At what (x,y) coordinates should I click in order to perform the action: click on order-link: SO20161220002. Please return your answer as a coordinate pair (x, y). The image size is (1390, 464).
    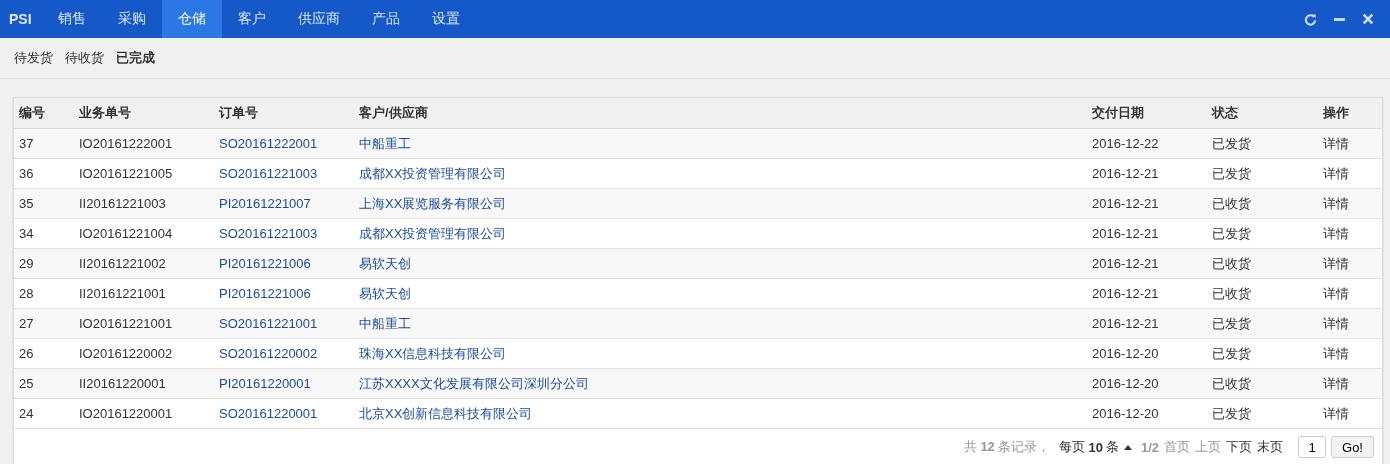
    Looking at the image, I should click on (268, 353).